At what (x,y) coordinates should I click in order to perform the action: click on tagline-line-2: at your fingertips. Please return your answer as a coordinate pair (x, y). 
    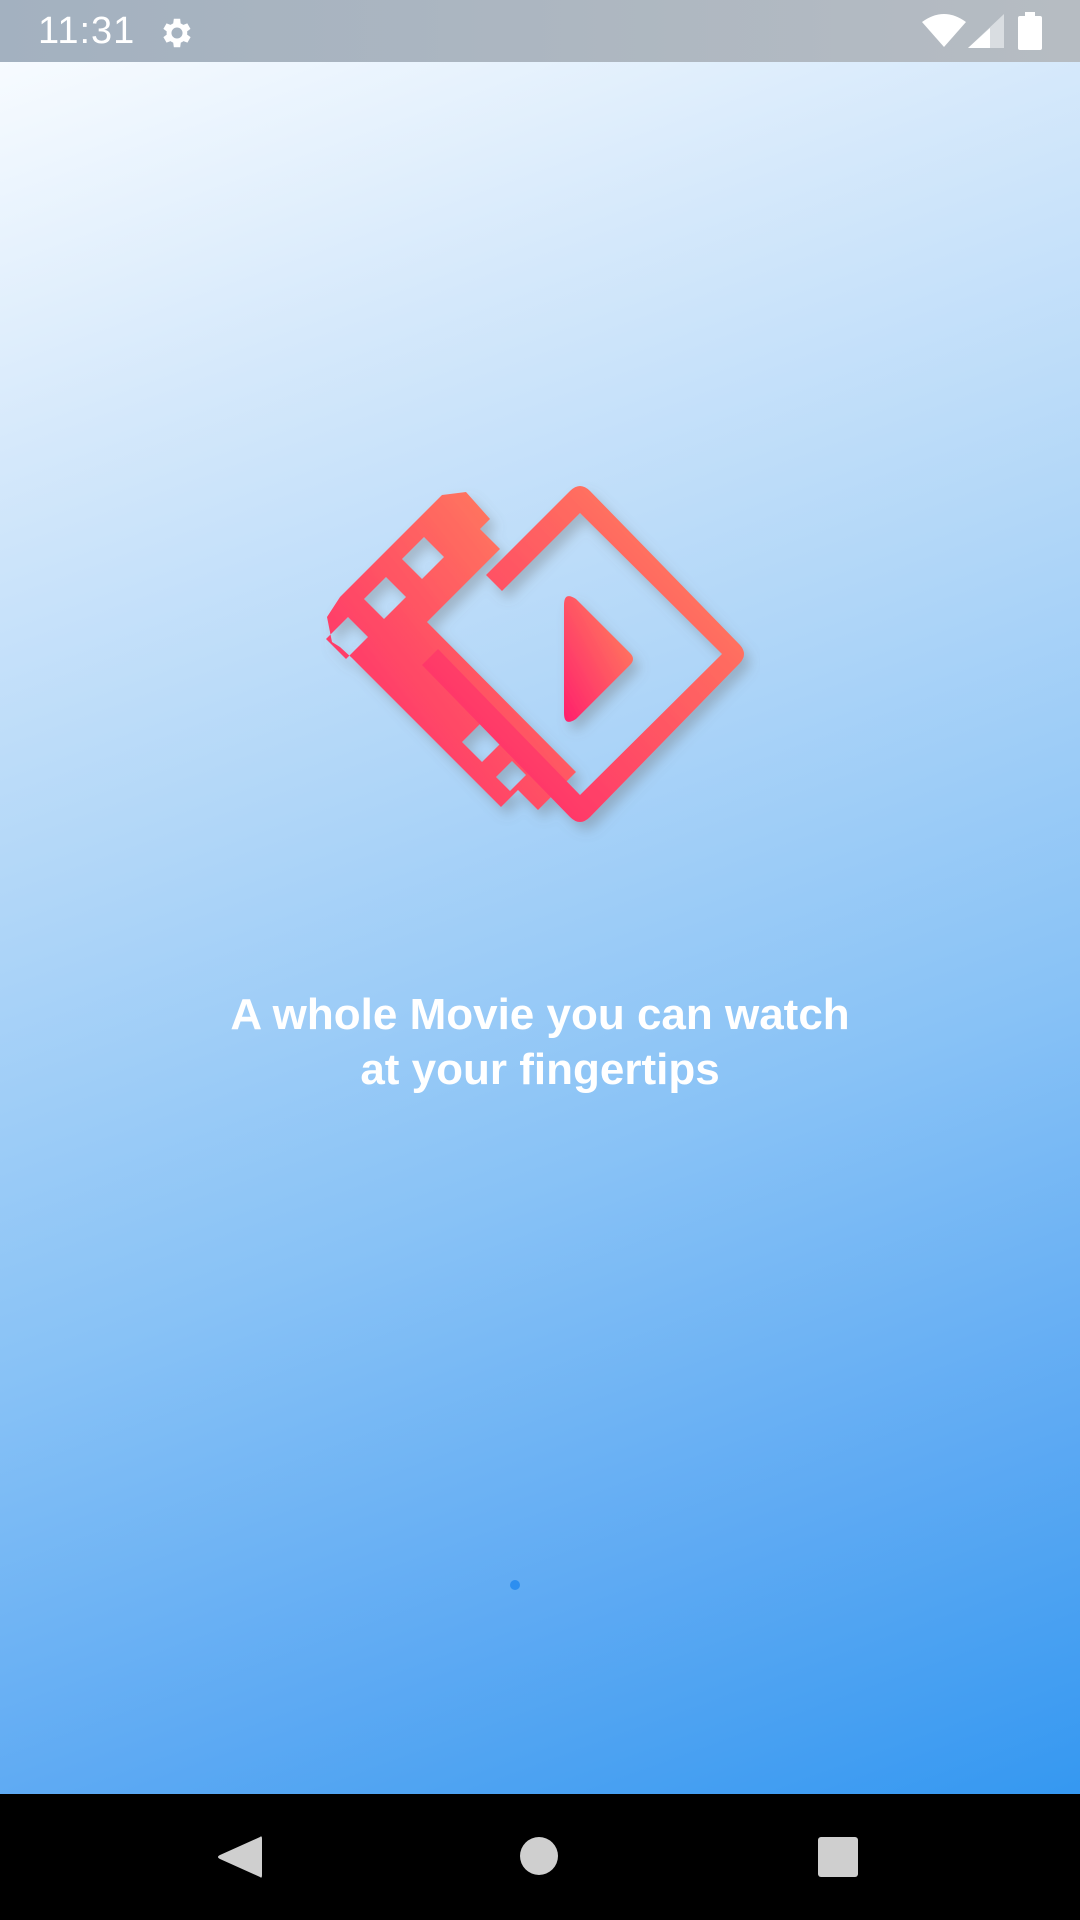
    Looking at the image, I should click on (540, 1069).